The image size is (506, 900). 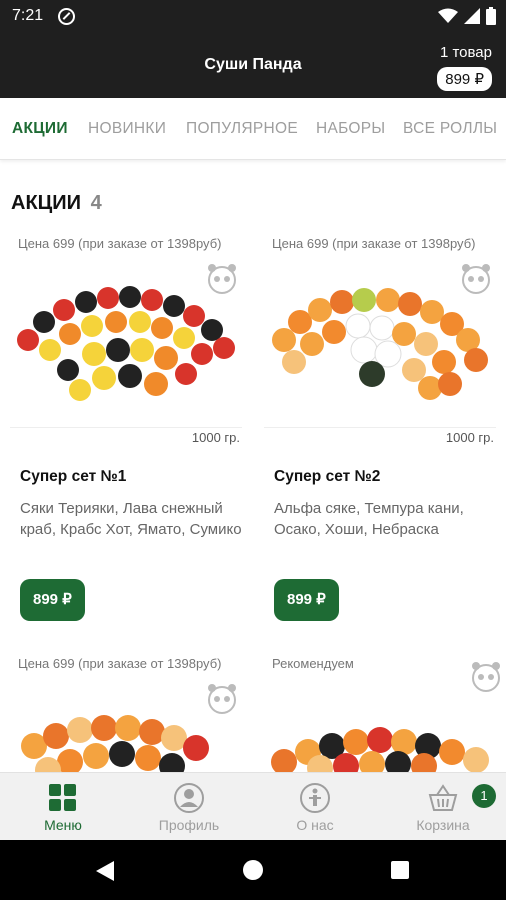 What do you see at coordinates (315, 798) in the screenshot?
I see `info-icon` at bounding box center [315, 798].